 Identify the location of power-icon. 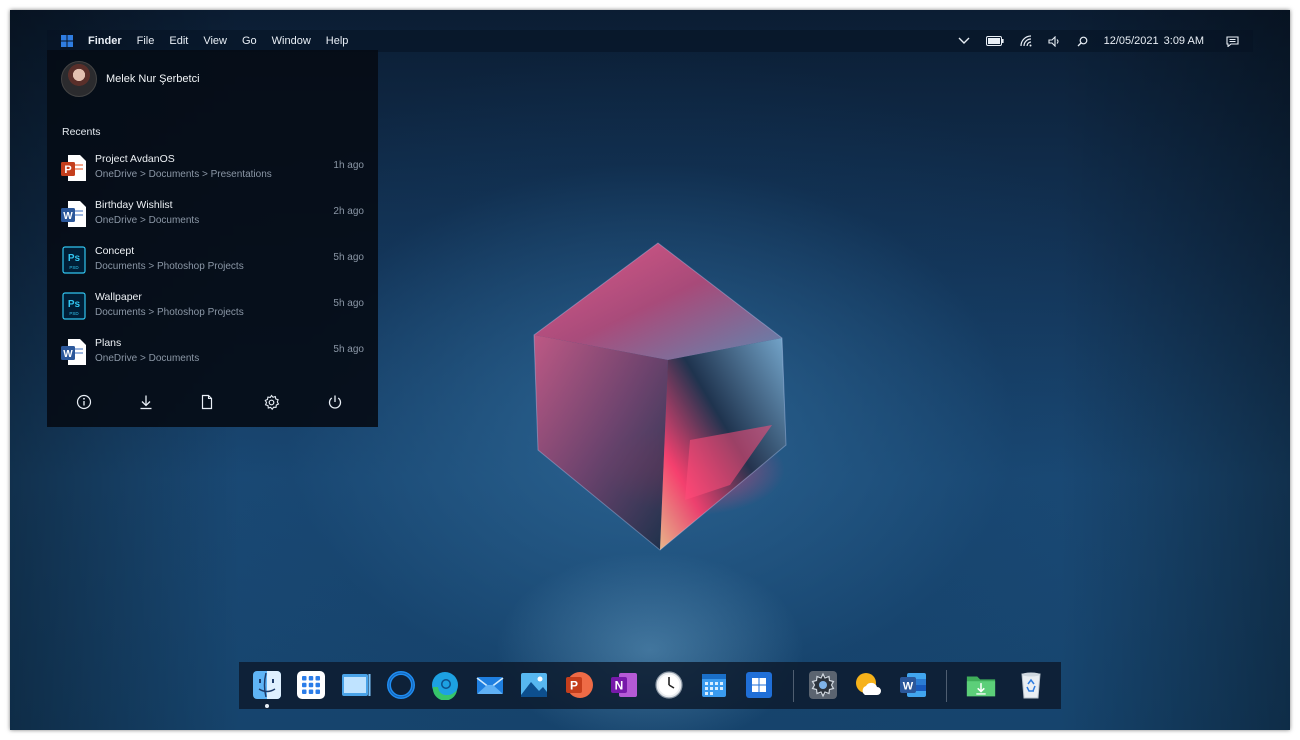
(335, 402).